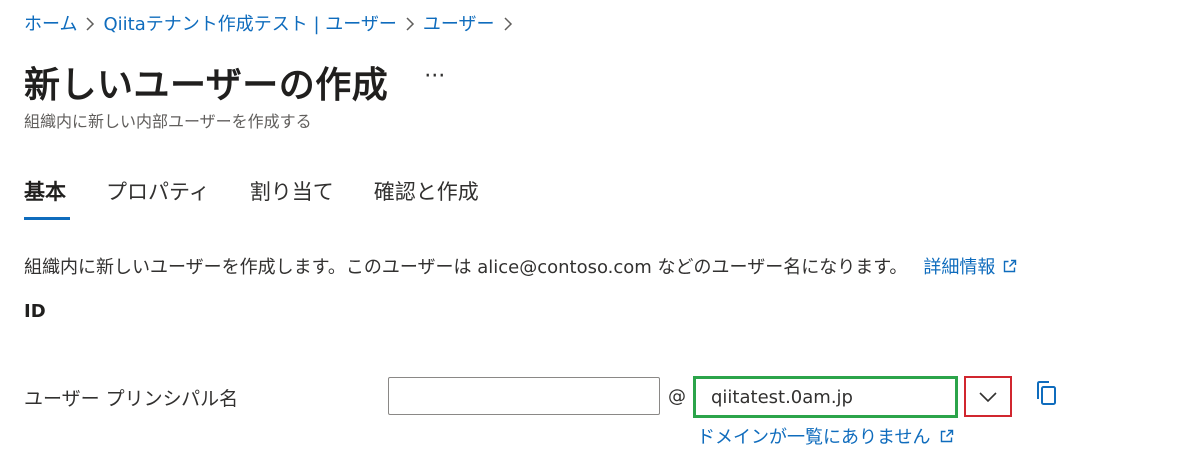 The image size is (1189, 453). What do you see at coordinates (47, 198) in the screenshot?
I see `tab-basics: 基本` at bounding box center [47, 198].